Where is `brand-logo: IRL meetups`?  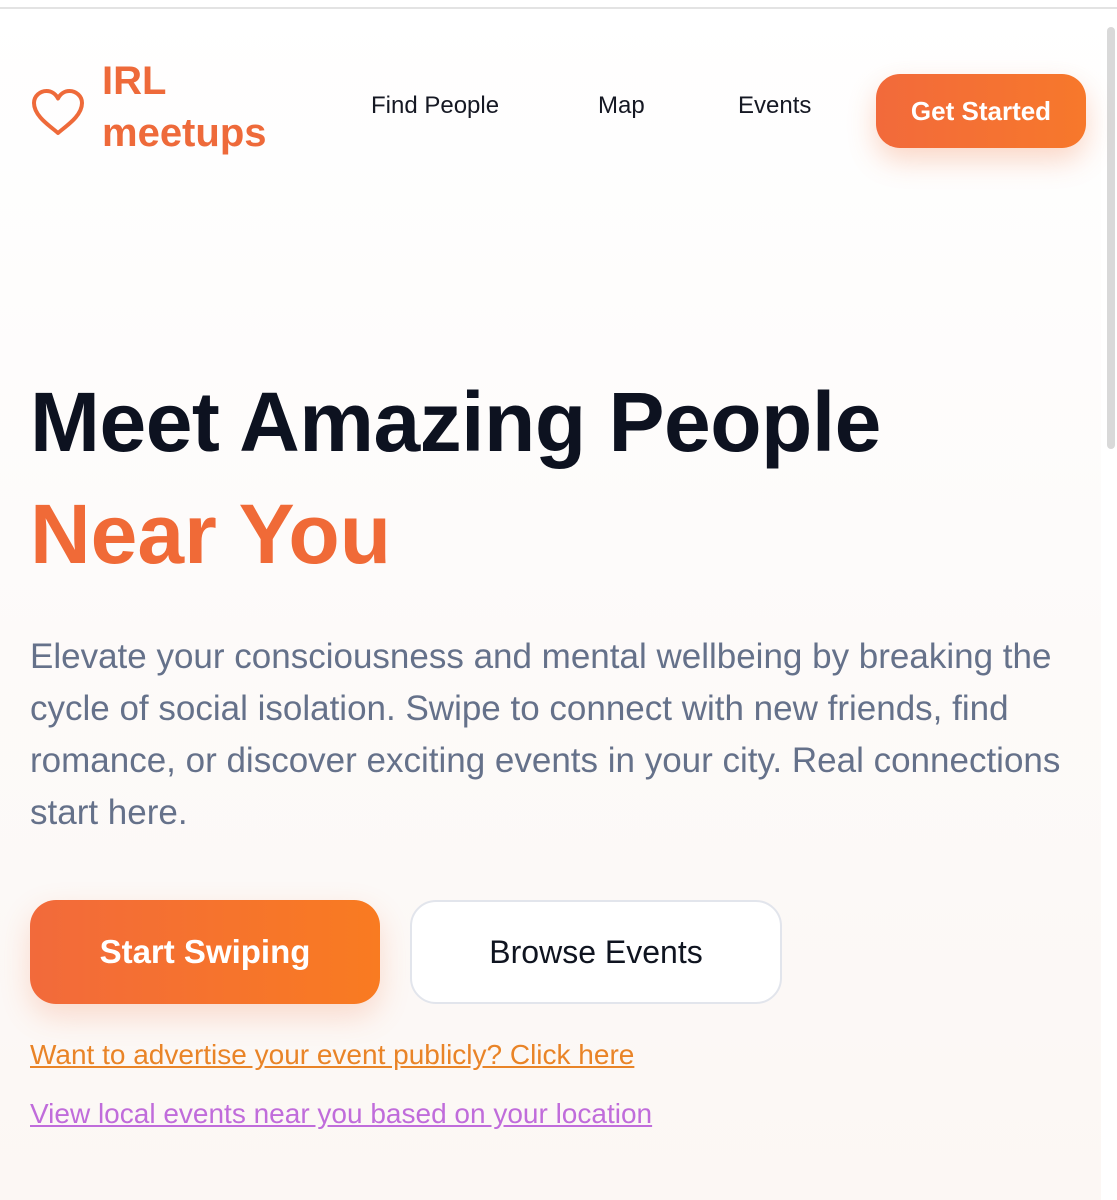 brand-logo: IRL meetups is located at coordinates (148, 107).